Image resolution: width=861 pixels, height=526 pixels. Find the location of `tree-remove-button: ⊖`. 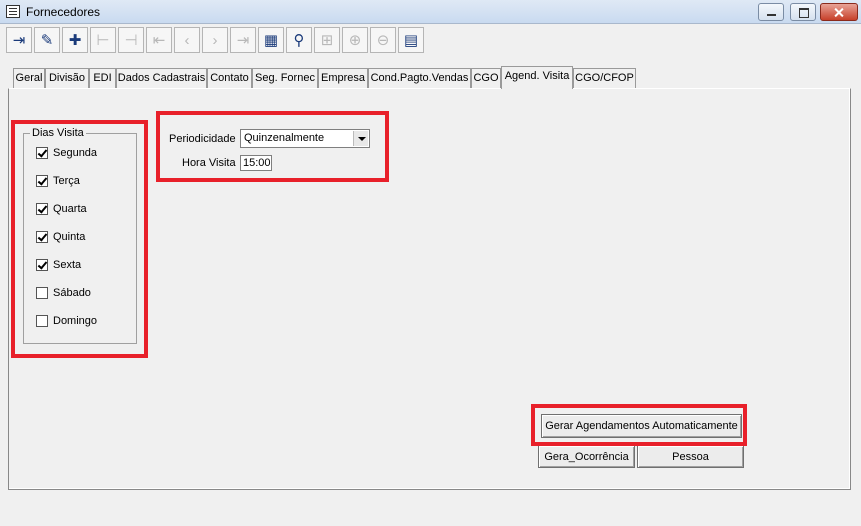

tree-remove-button: ⊖ is located at coordinates (383, 40).